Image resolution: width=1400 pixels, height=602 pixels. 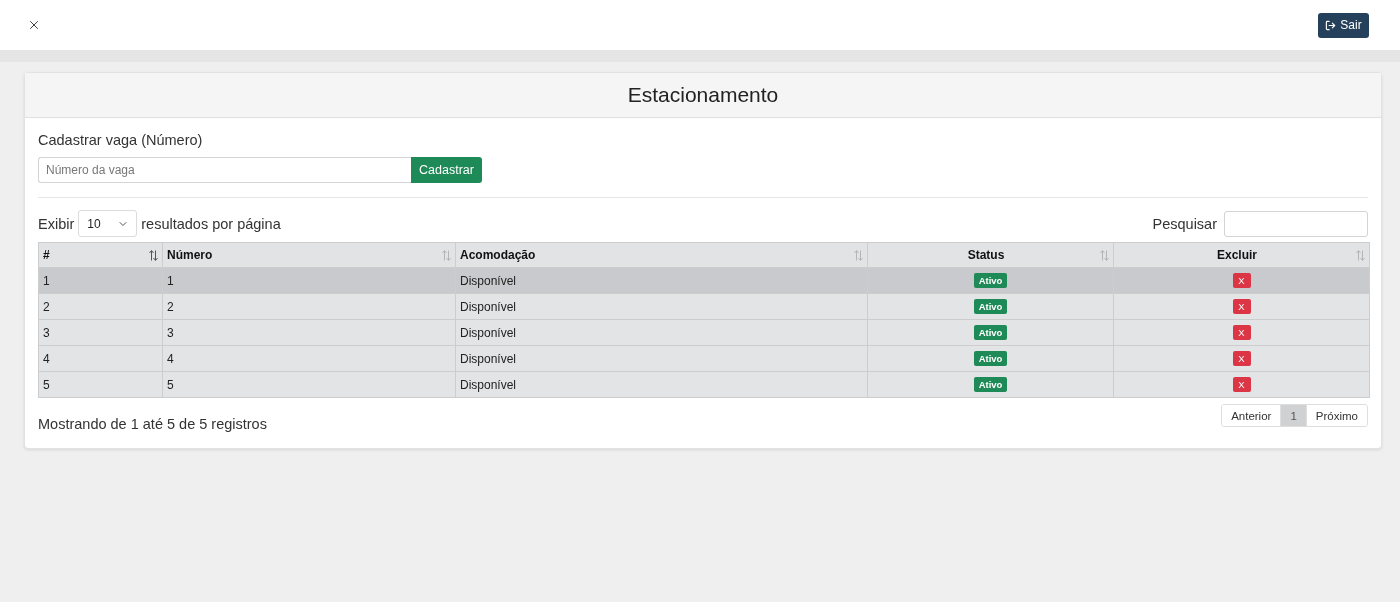 What do you see at coordinates (108, 223) in the screenshot?
I see `page-size-select: 10` at bounding box center [108, 223].